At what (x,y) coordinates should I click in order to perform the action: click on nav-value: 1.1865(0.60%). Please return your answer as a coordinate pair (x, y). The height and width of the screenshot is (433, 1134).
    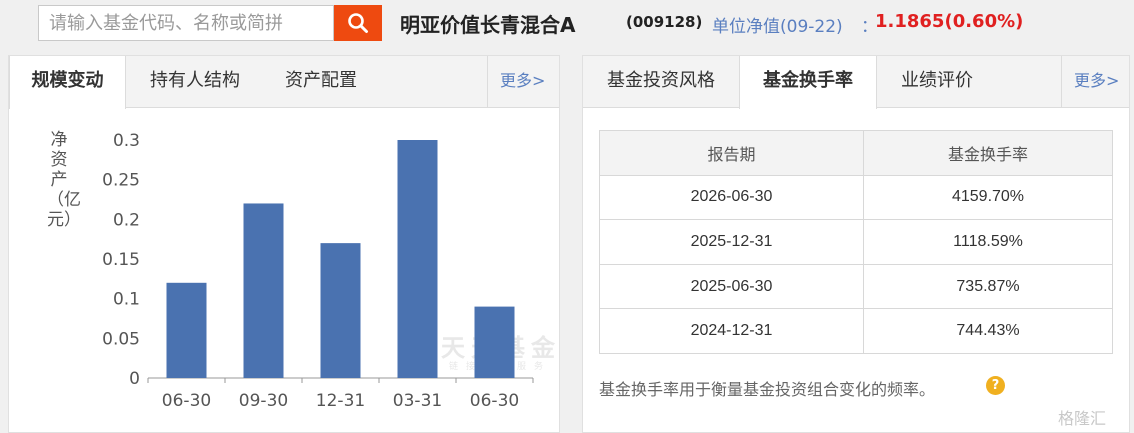
    Looking at the image, I should click on (949, 21).